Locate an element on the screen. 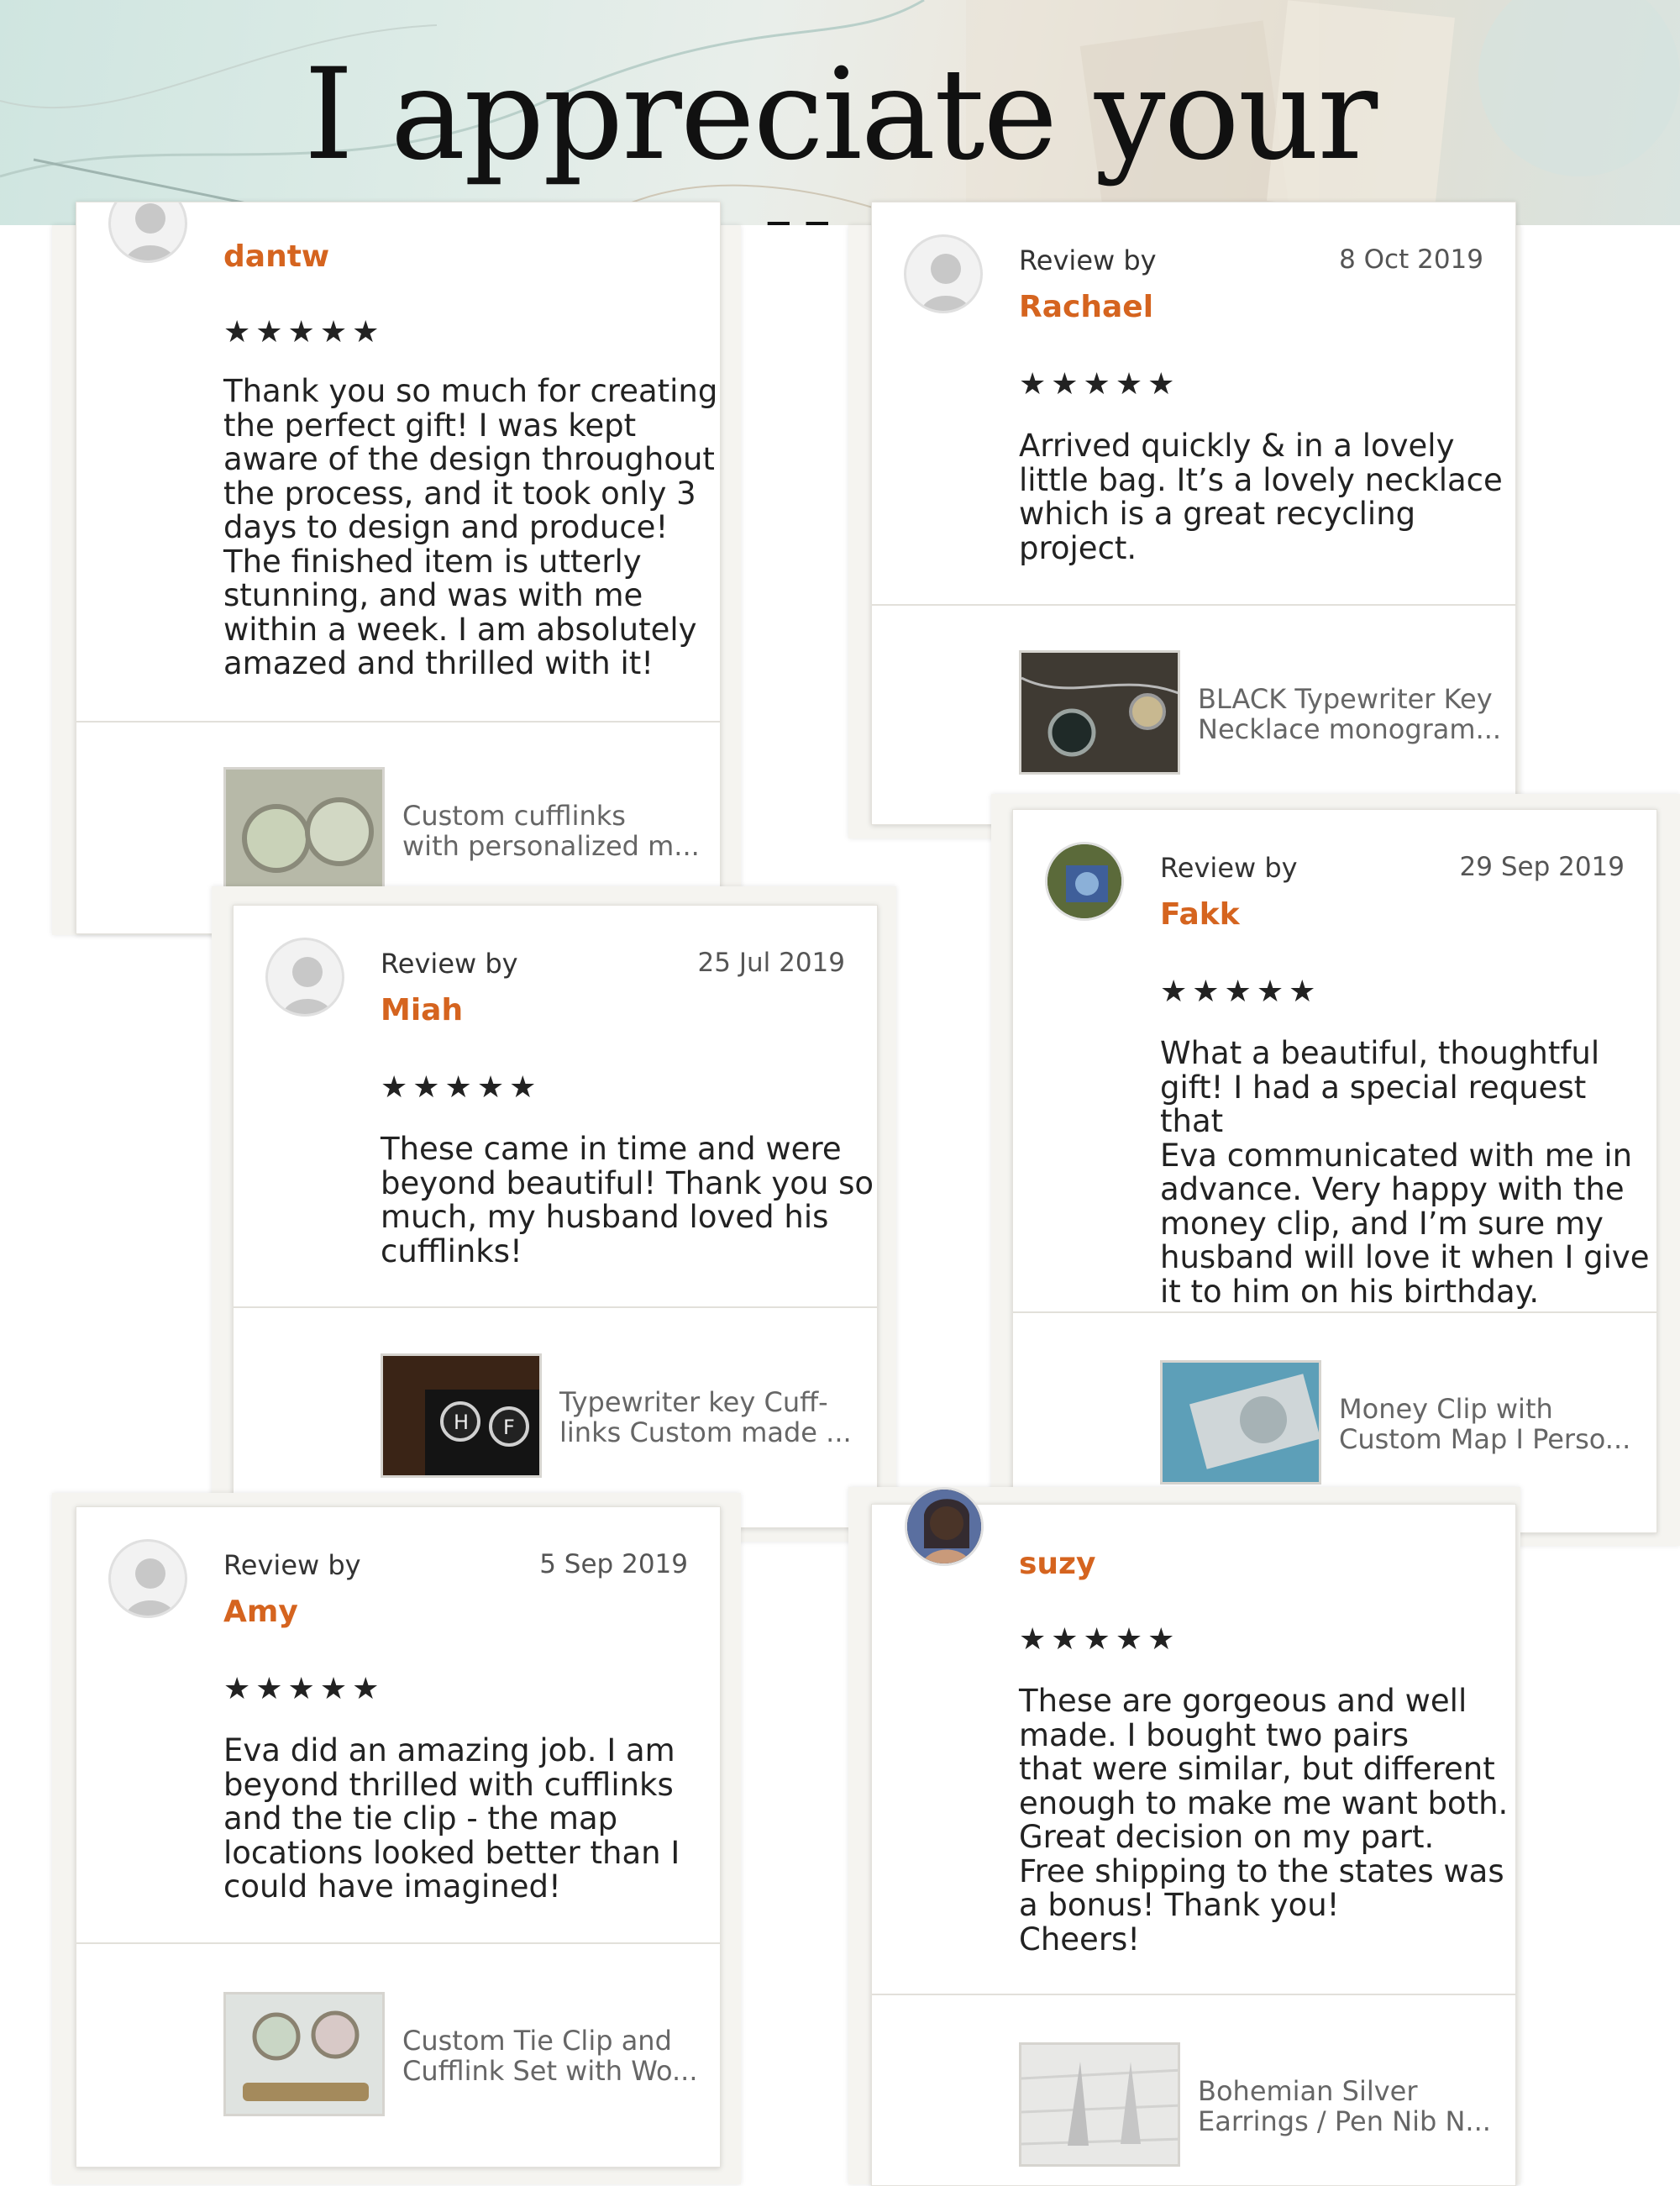  reviewer-name: Rachael is located at coordinates (1086, 307).